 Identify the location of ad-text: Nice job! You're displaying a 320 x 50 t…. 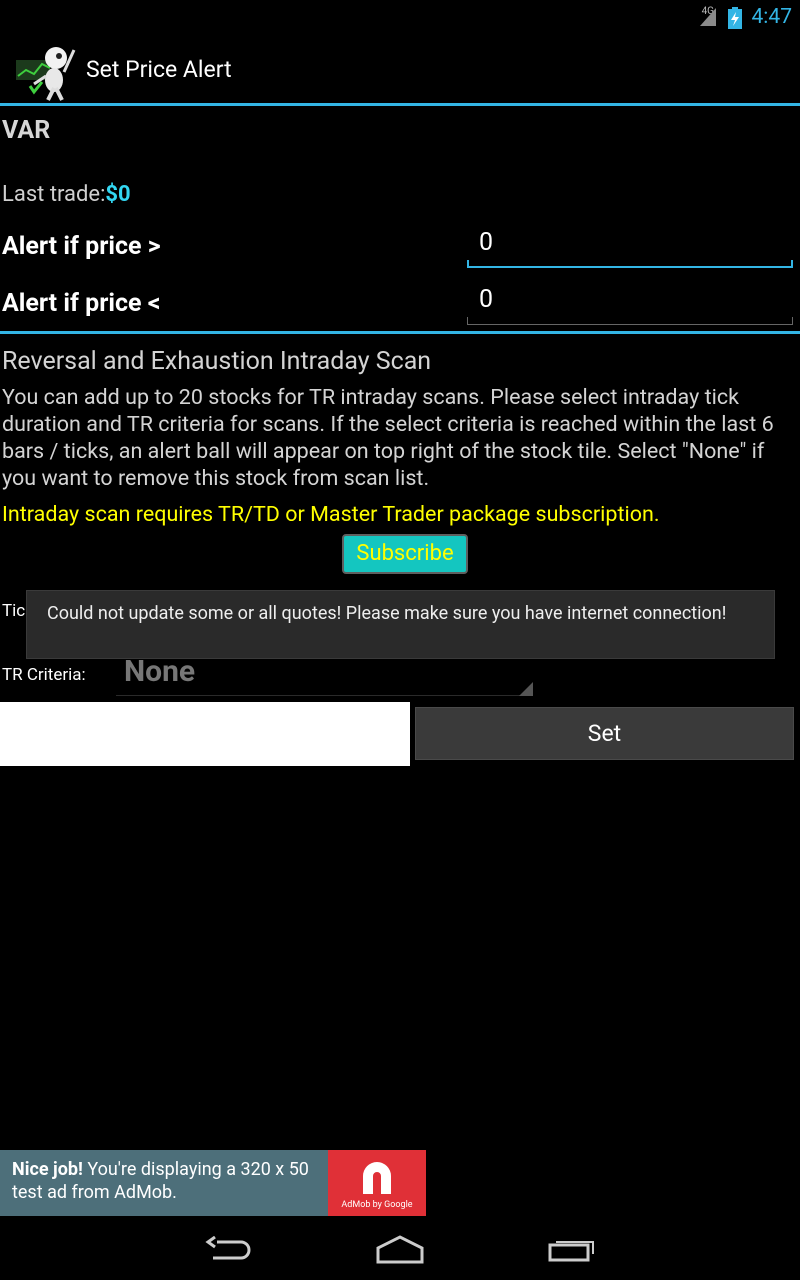
(170, 1181).